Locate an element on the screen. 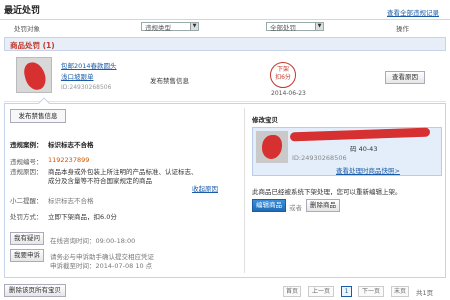 The width and height of the screenshot is (450, 300). number-value: 1192237899 is located at coordinates (69, 160).